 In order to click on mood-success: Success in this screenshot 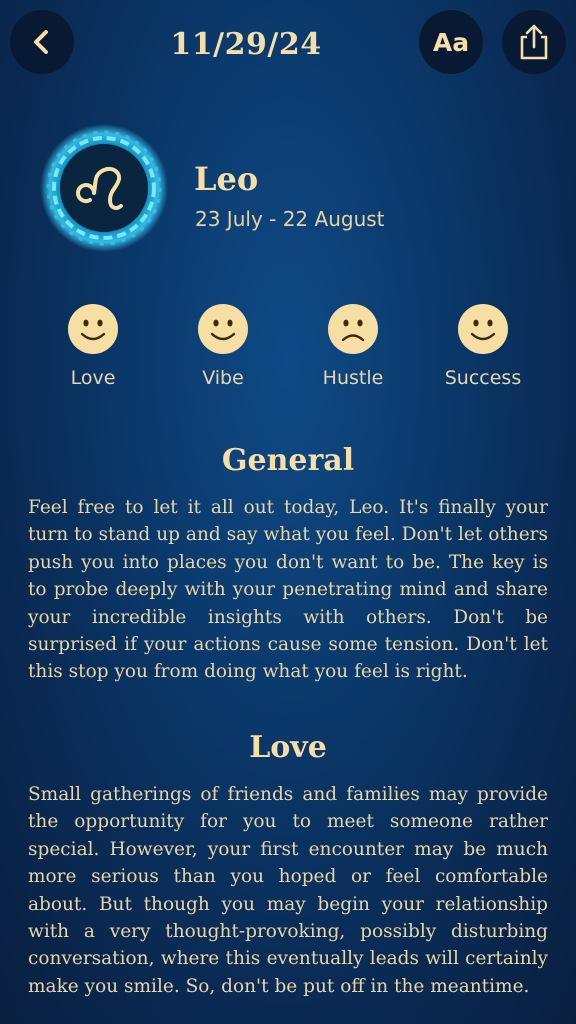, I will do `click(483, 346)`.